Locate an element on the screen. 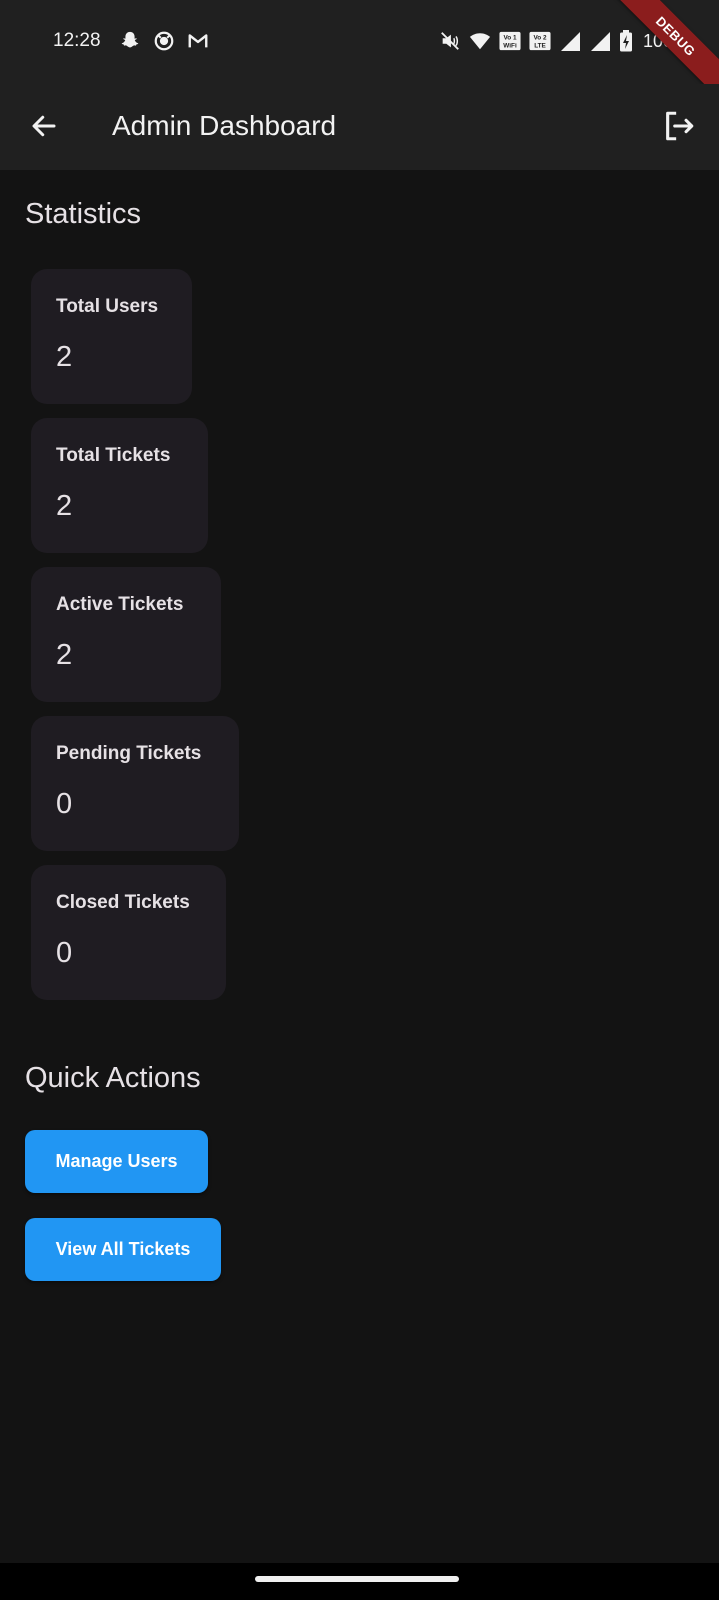  stat-label: Active Tickets is located at coordinates (120, 604).